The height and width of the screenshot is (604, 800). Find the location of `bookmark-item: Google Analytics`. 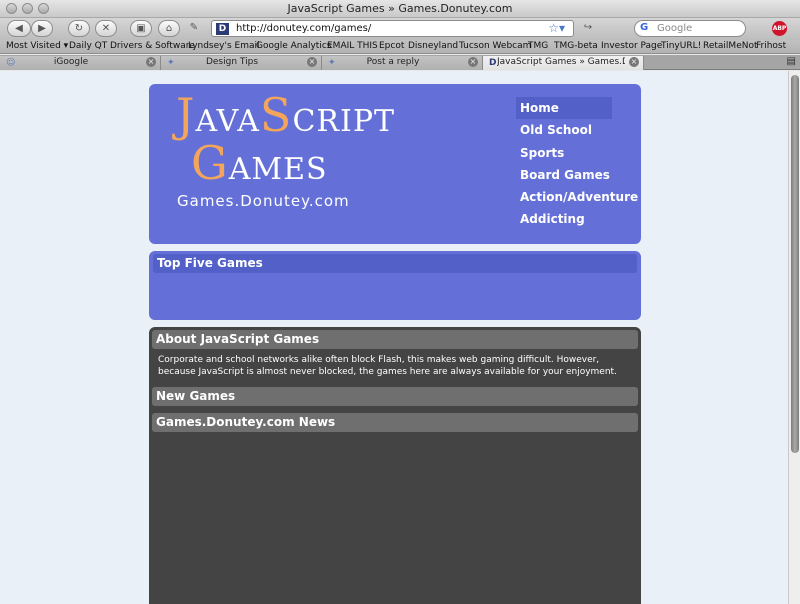

bookmark-item: Google Analytics is located at coordinates (293, 46).